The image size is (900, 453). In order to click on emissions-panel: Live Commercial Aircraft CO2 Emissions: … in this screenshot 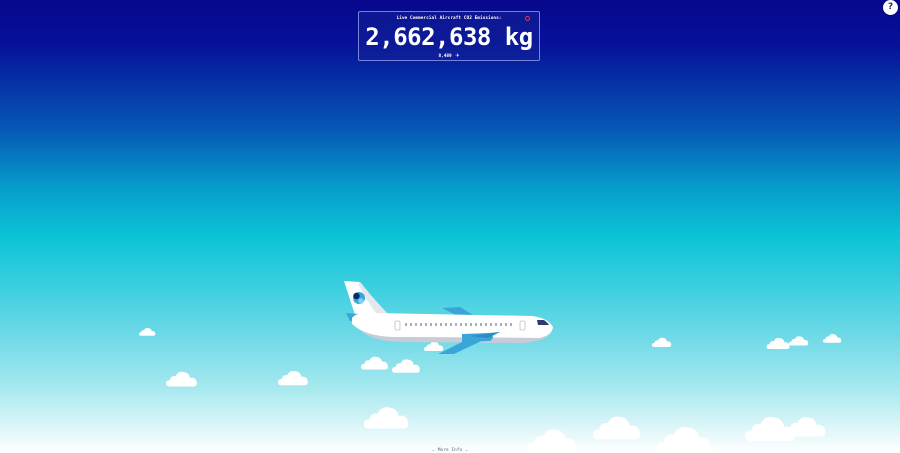, I will do `click(449, 36)`.